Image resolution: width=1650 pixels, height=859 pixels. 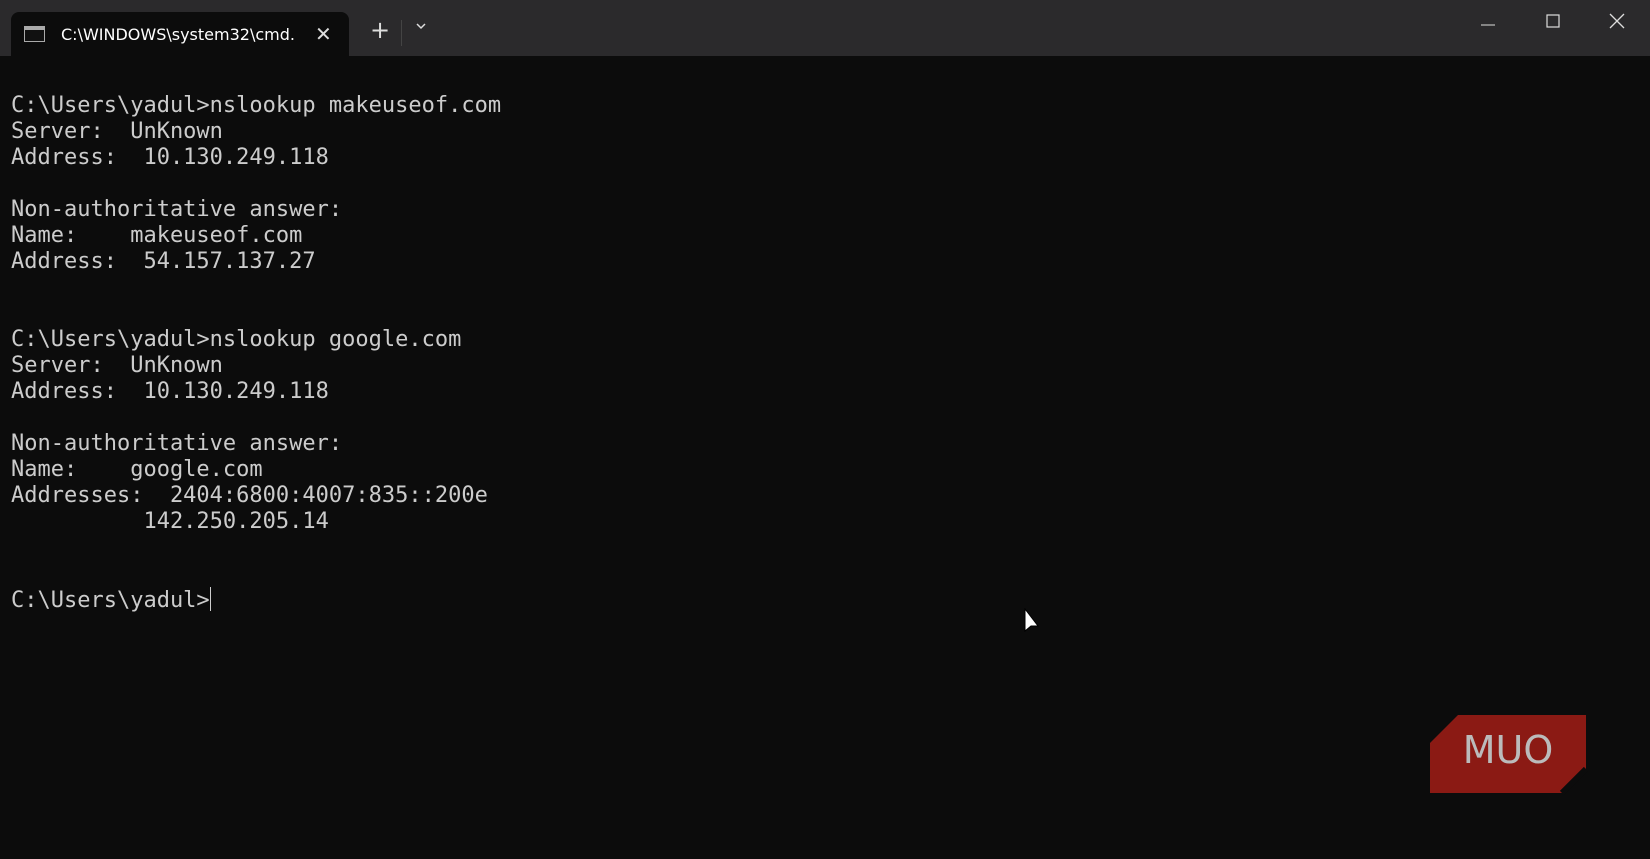 I want to click on chevron-down-icon, so click(x=421, y=26).